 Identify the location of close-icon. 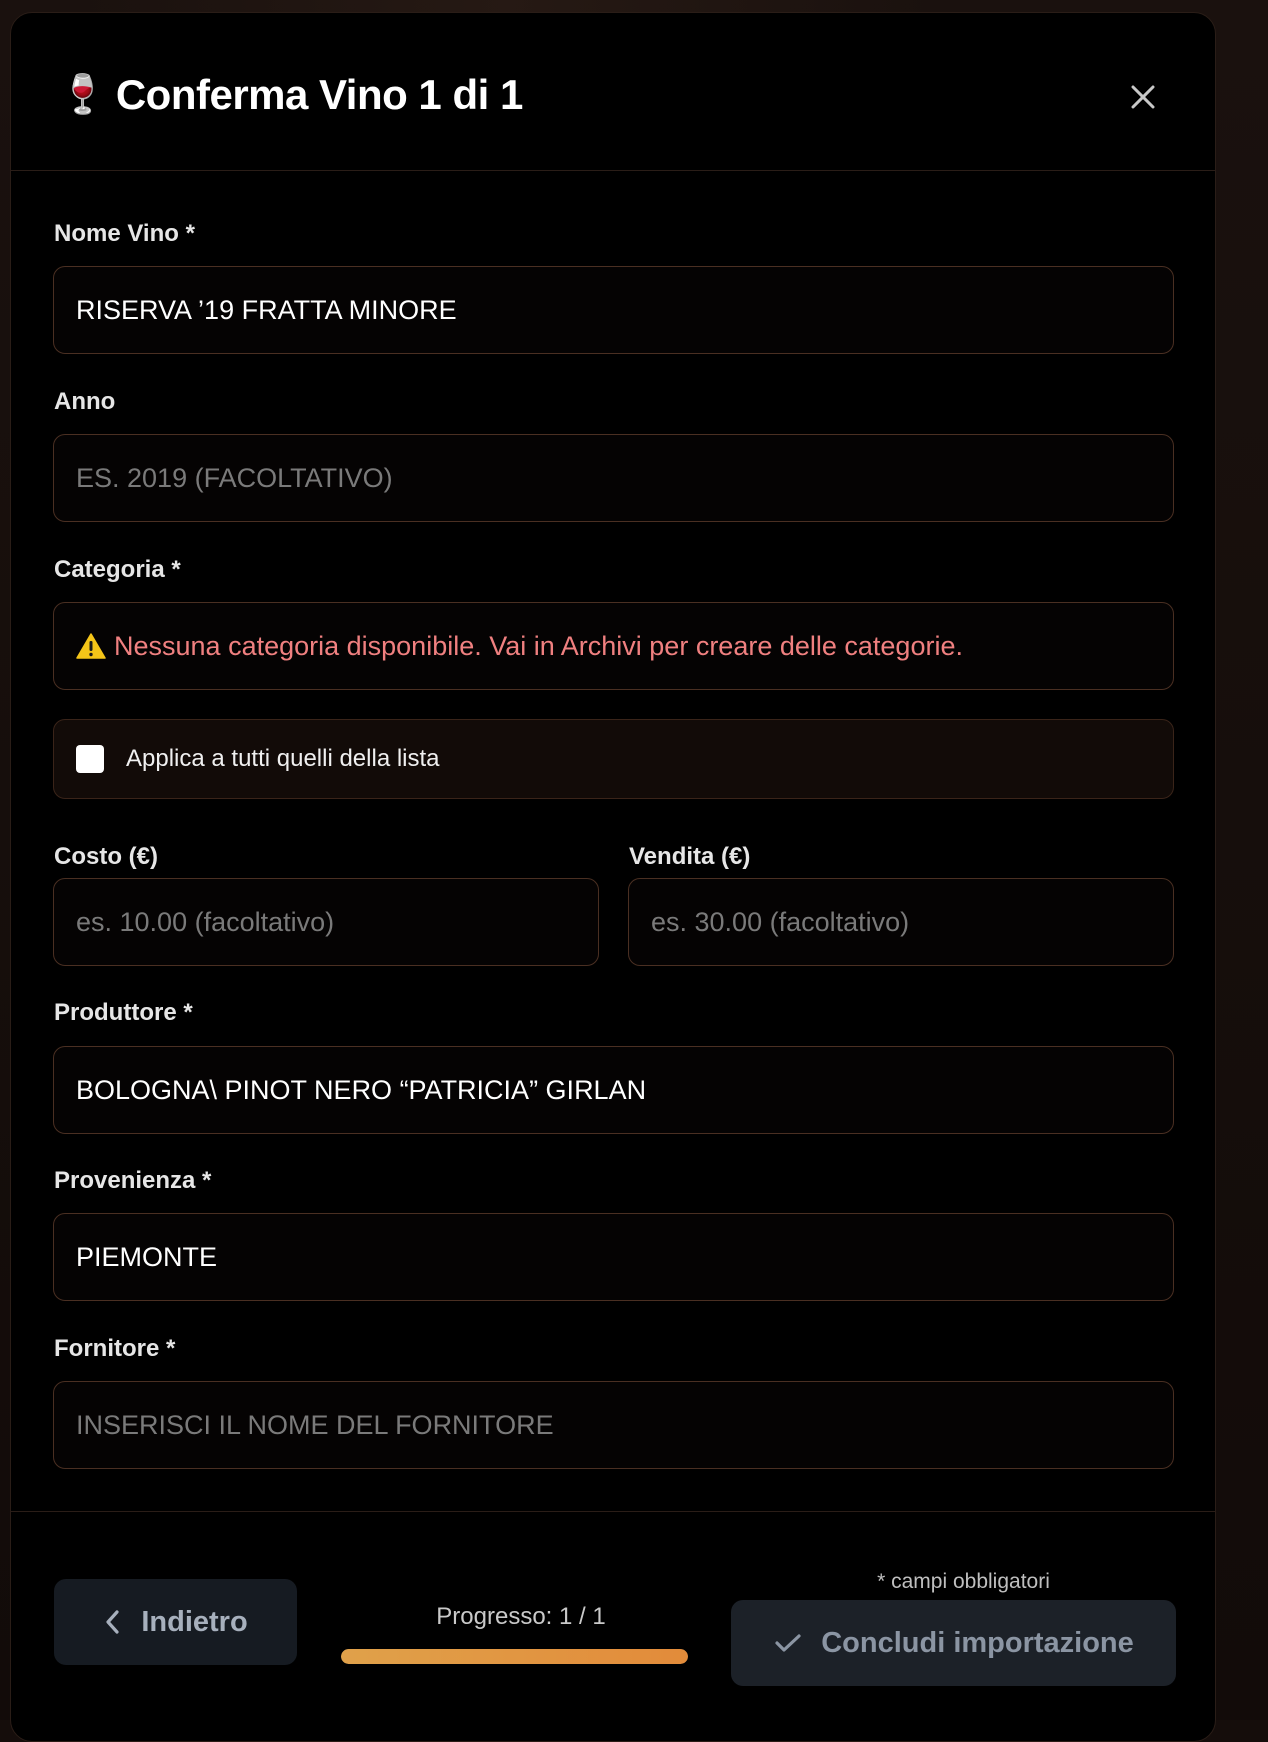
(1143, 97).